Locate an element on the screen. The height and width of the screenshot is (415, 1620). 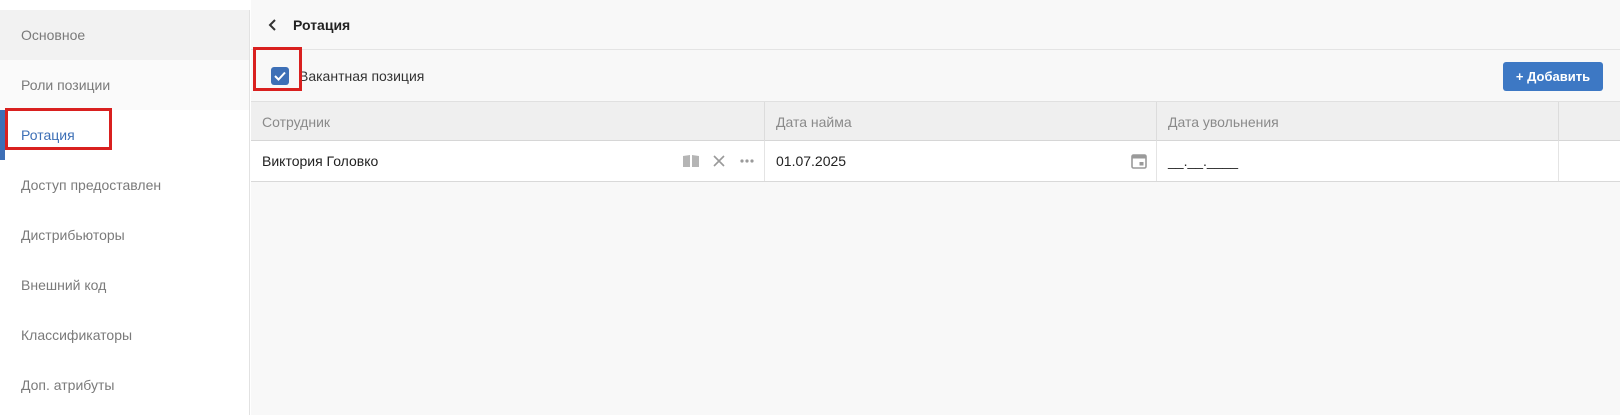
sidebar-item-main: Основное is located at coordinates (124, 35).